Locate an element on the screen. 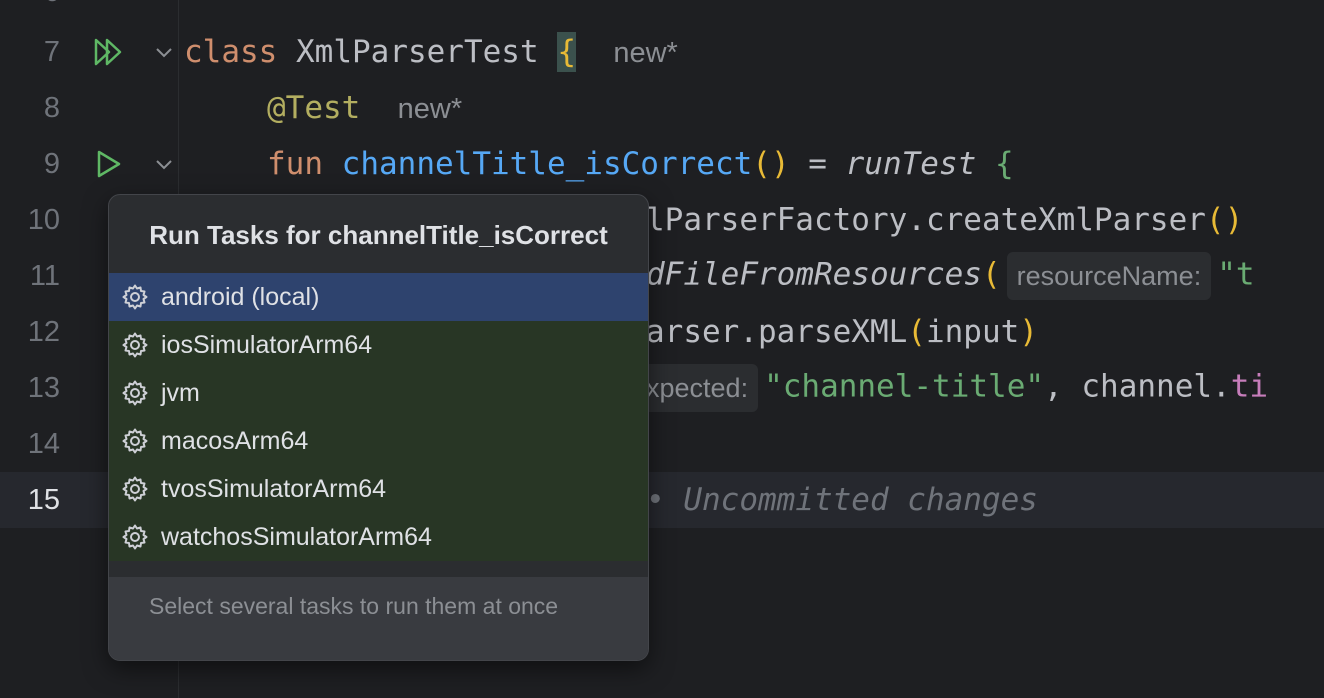 This screenshot has height=698, width=1324. task-label: android (local) is located at coordinates (240, 297).